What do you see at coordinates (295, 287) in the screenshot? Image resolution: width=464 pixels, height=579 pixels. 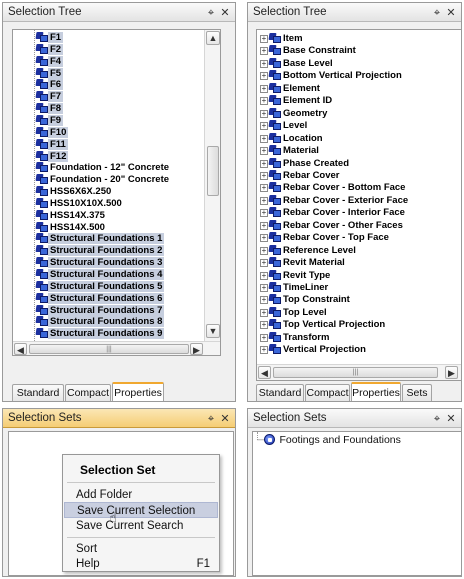 I see `property-tree-item: + TimeLiner` at bounding box center [295, 287].